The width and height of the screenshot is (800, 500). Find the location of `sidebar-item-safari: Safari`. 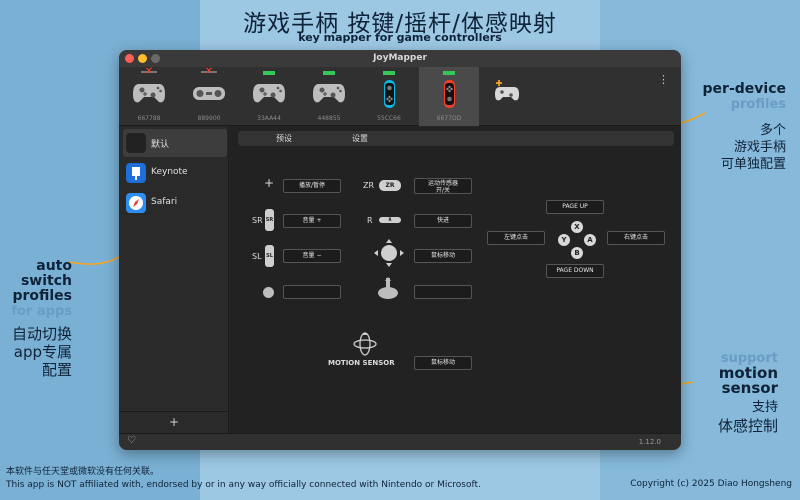

sidebar-item-safari: Safari is located at coordinates (175, 203).